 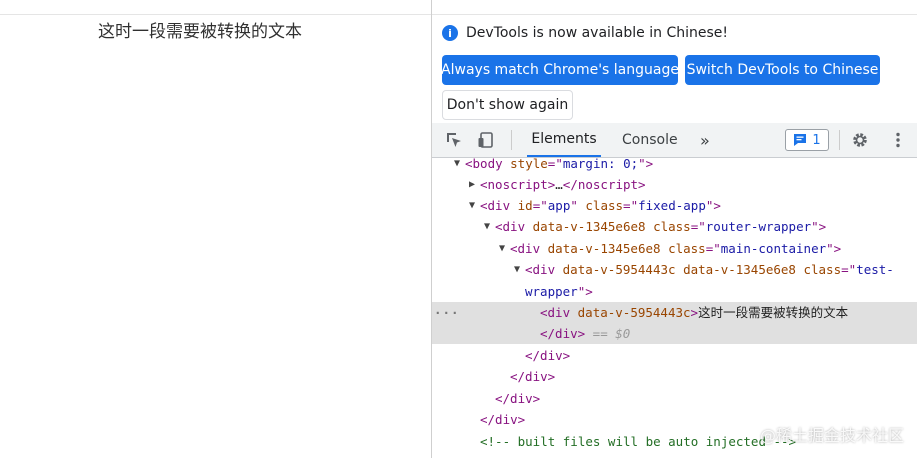 I want to click on more-options-icon, so click(x=898, y=140).